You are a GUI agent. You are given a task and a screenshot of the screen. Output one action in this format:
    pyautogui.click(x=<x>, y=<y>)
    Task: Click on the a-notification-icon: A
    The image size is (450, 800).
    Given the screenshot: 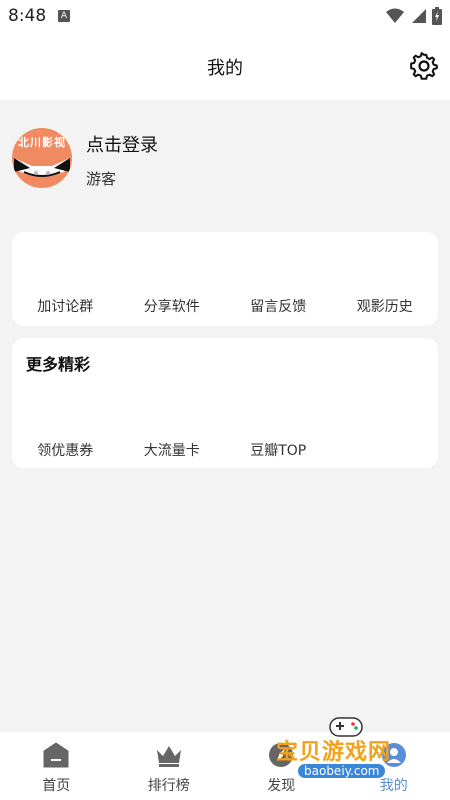 What is the action you would take?
    pyautogui.click(x=64, y=16)
    